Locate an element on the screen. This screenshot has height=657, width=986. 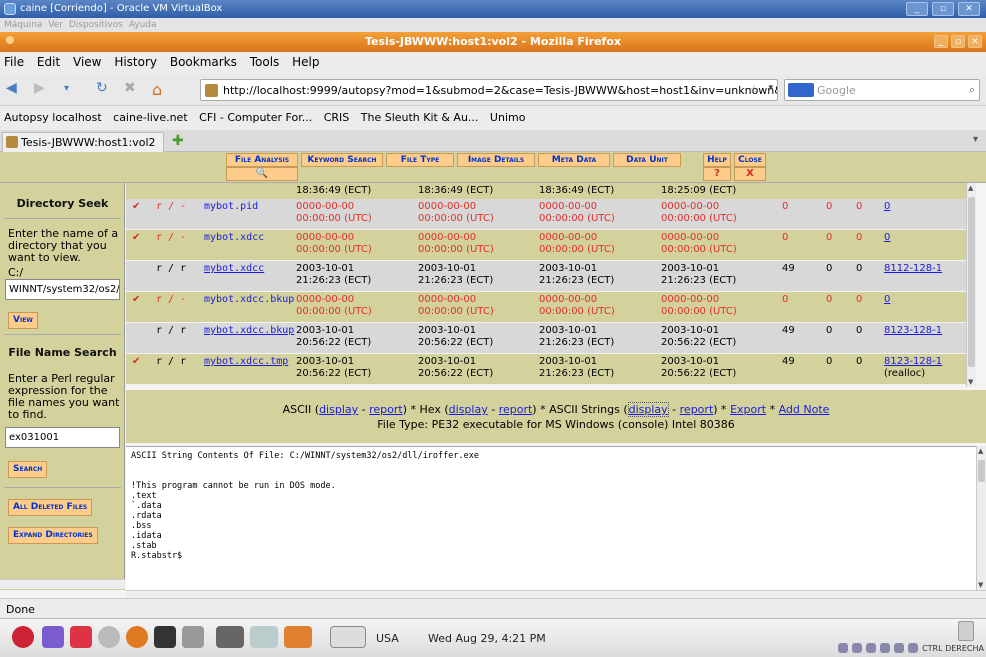
reload-icon: ↻ is located at coordinates (102, 90).